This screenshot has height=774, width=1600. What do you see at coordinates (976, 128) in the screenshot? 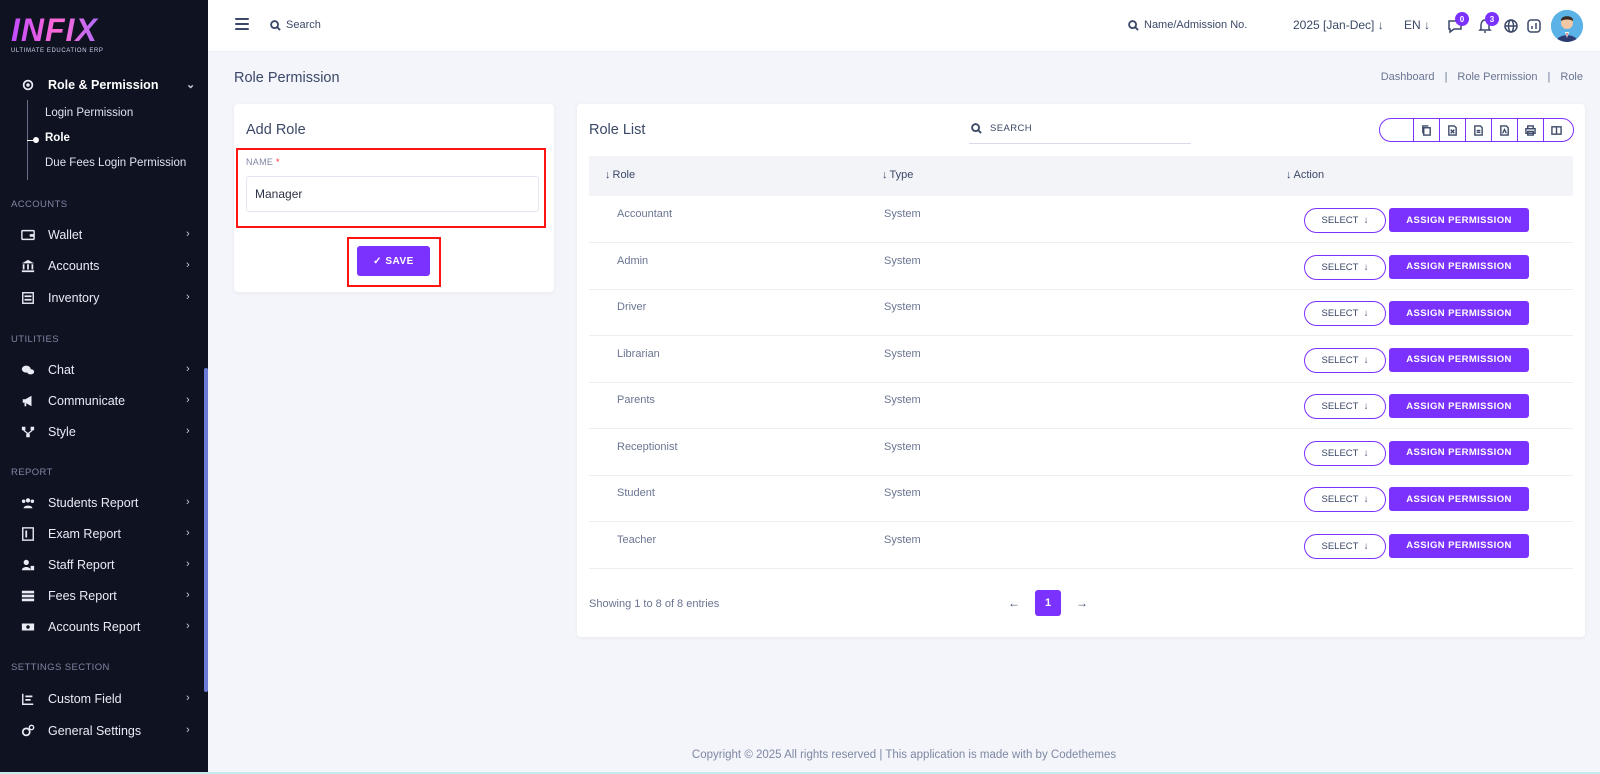
I see `search-icon` at bounding box center [976, 128].